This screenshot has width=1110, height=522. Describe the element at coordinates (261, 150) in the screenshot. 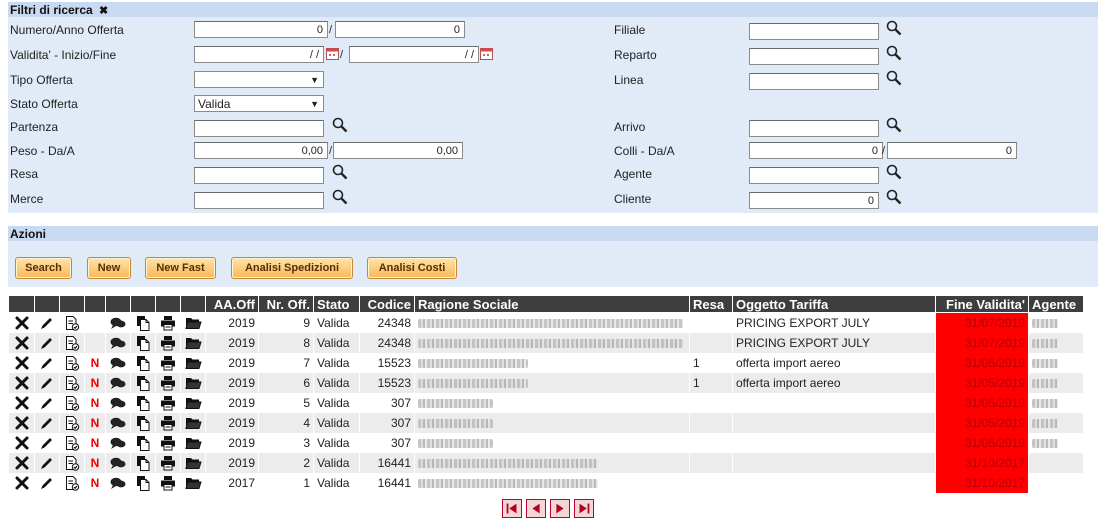

I see `peso-from-input: 0,00` at that location.